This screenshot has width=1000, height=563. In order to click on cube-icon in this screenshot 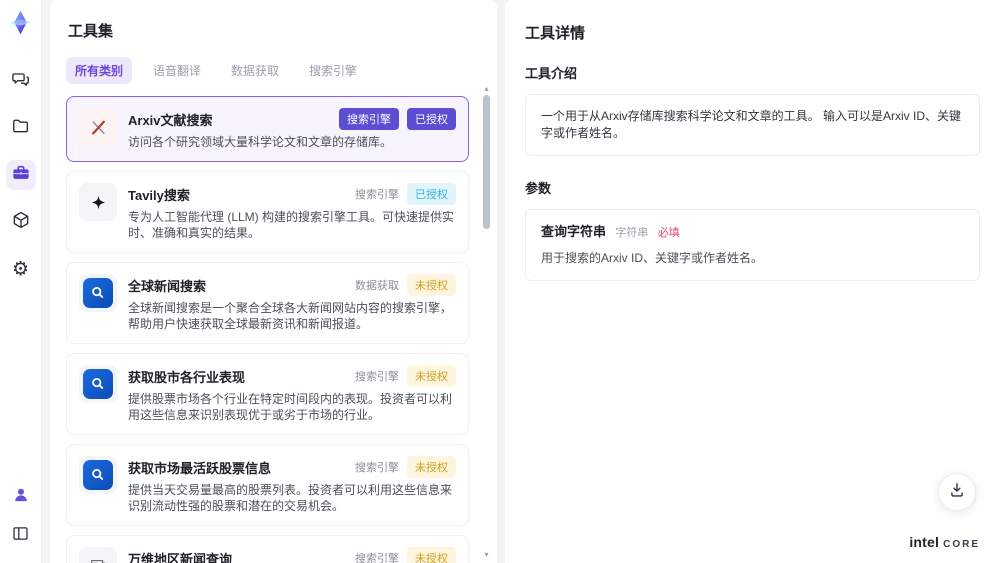, I will do `click(21, 222)`.